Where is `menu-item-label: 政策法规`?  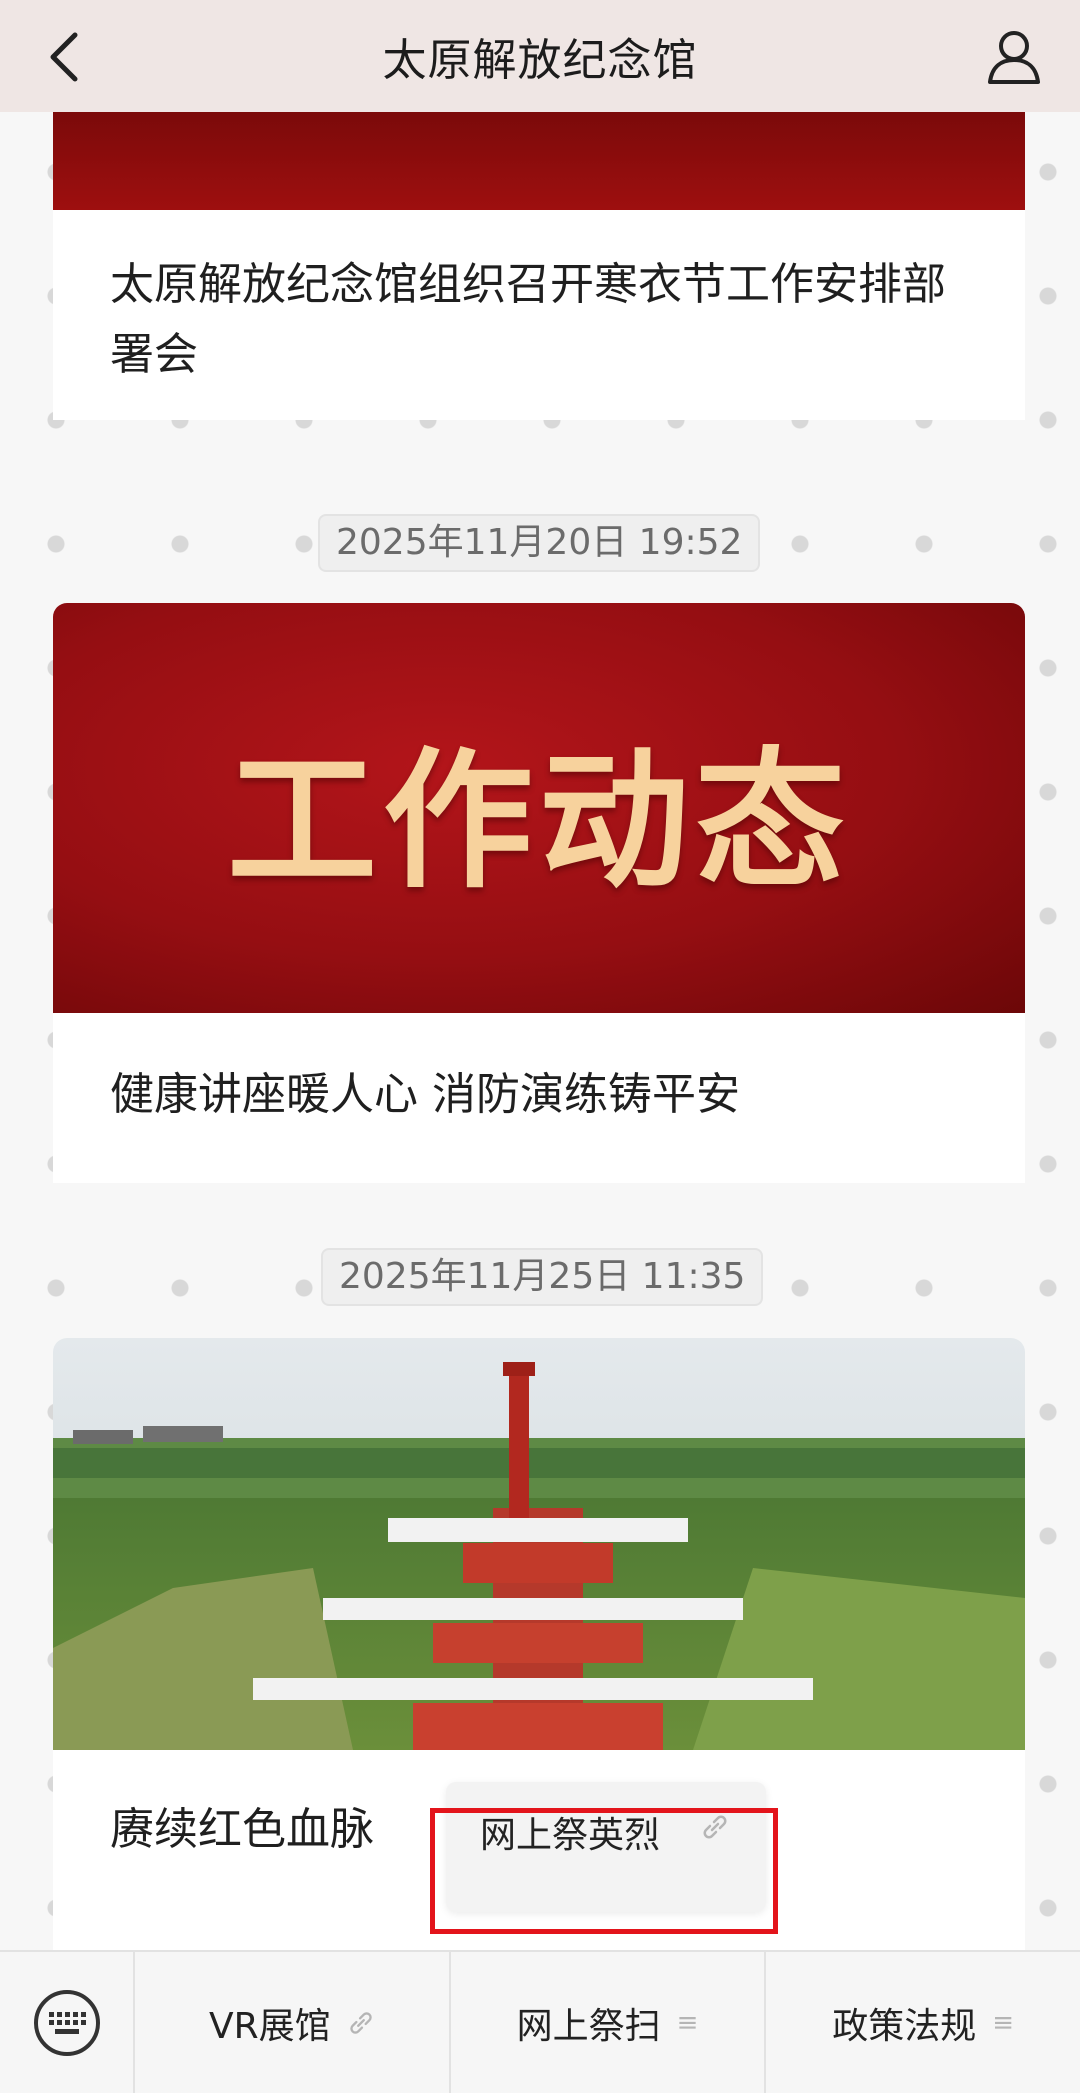
menu-item-label: 政策法规 is located at coordinates (904, 2026).